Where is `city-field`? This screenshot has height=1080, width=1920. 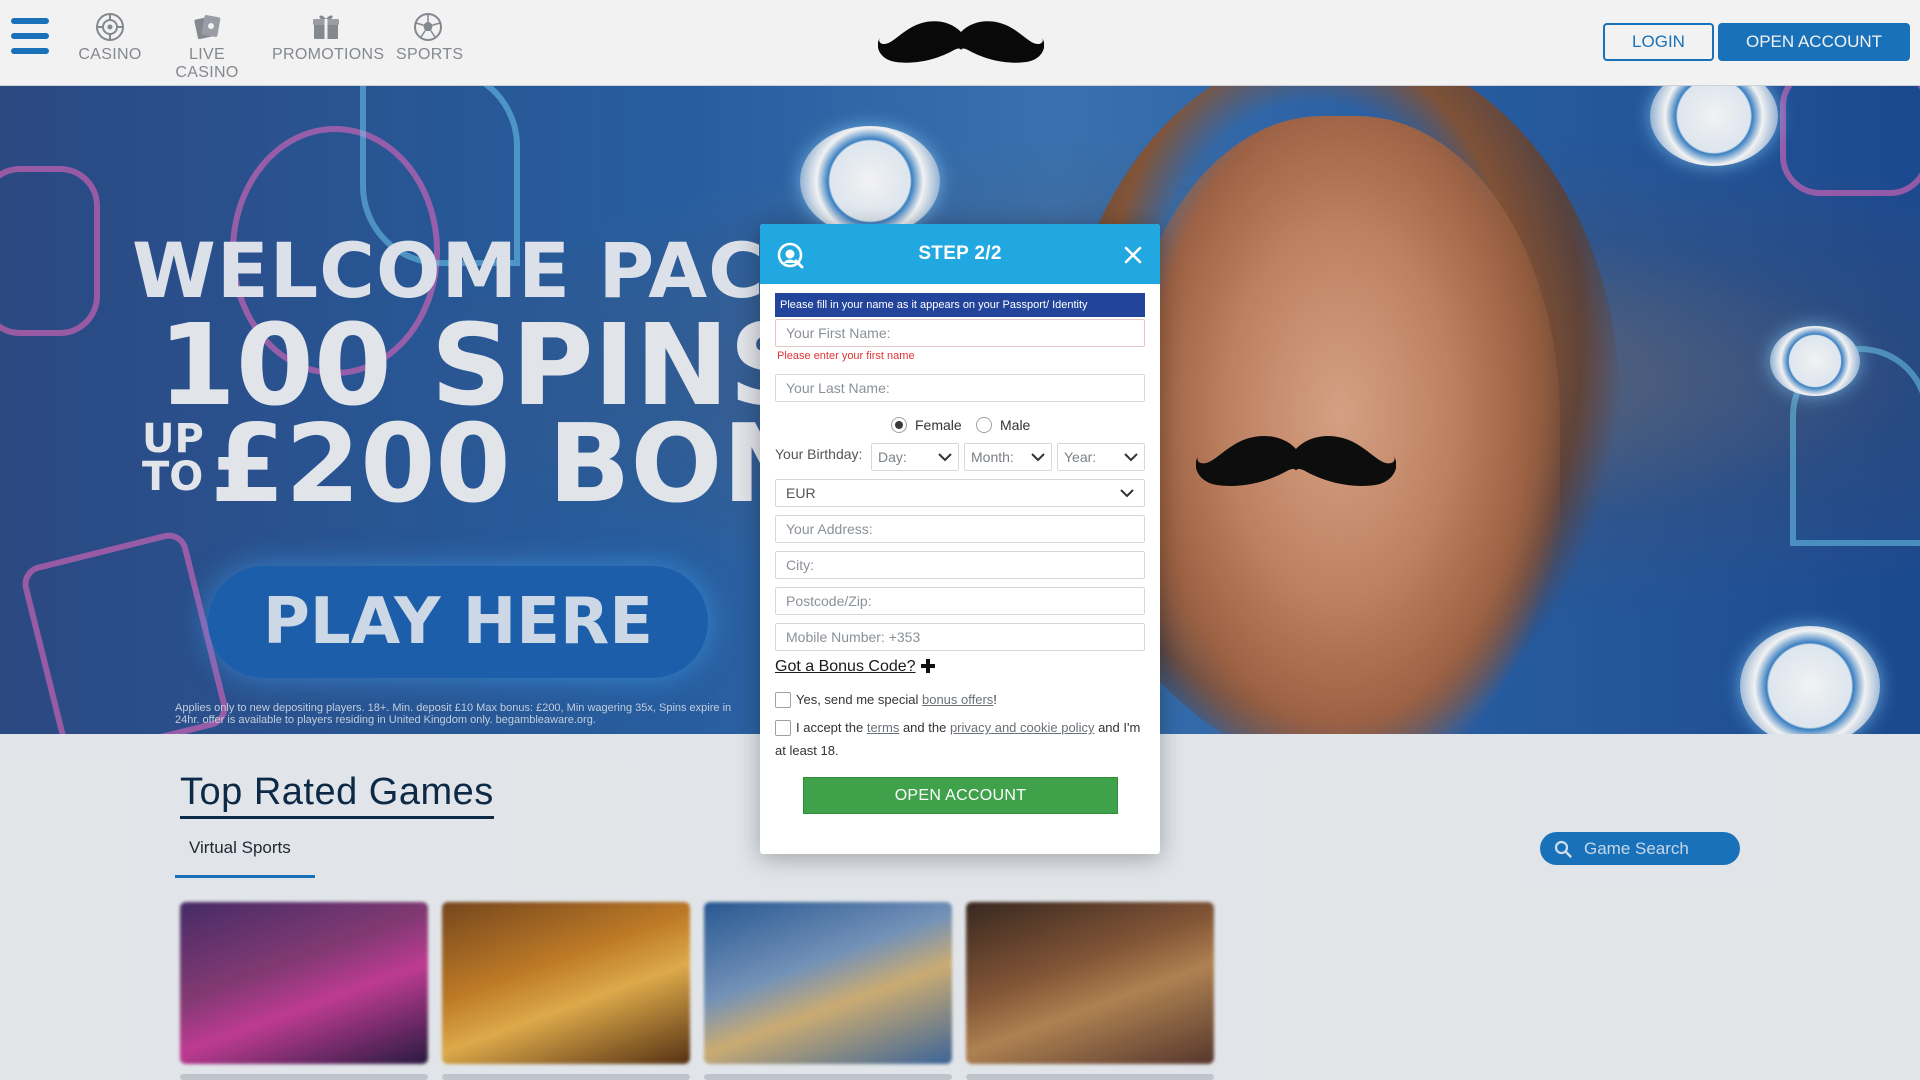 city-field is located at coordinates (960, 565).